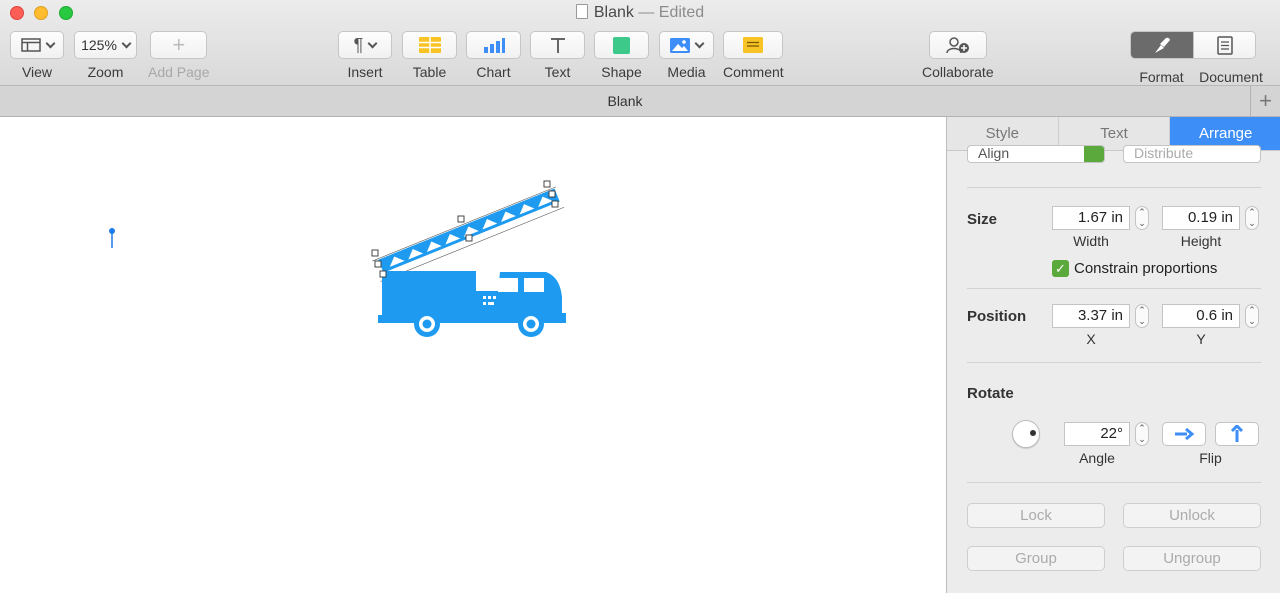 This screenshot has height=593, width=1280. I want to click on inspector-toggle, so click(1193, 45).